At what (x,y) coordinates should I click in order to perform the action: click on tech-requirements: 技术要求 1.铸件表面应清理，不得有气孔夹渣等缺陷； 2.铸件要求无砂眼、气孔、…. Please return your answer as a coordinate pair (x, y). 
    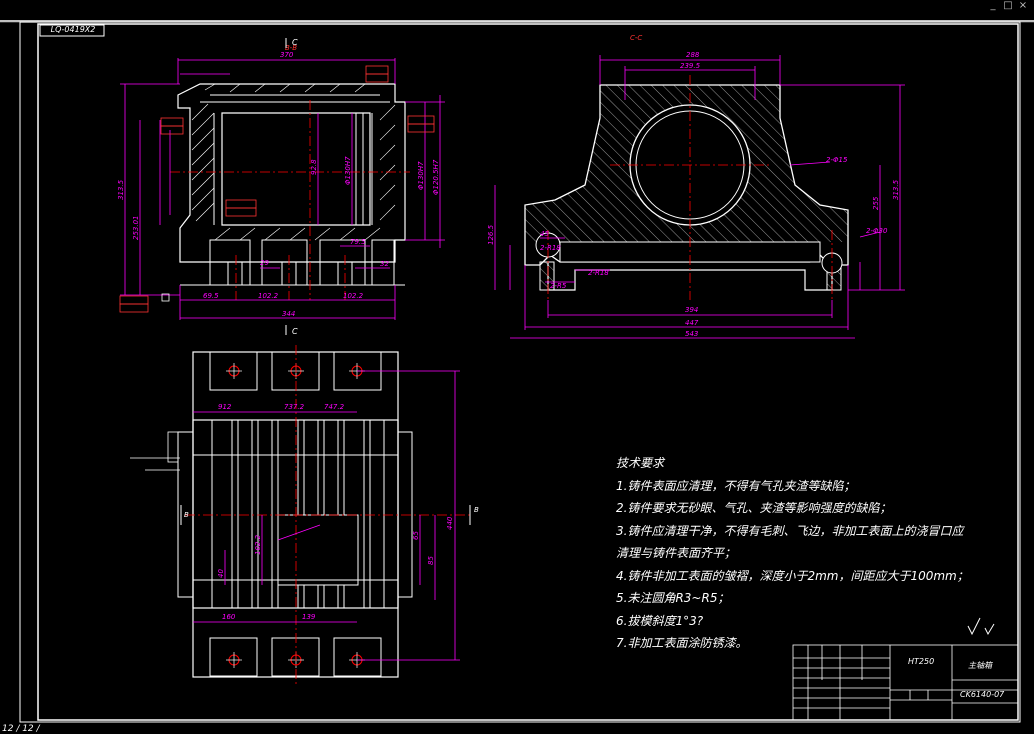
    Looking at the image, I should click on (792, 553).